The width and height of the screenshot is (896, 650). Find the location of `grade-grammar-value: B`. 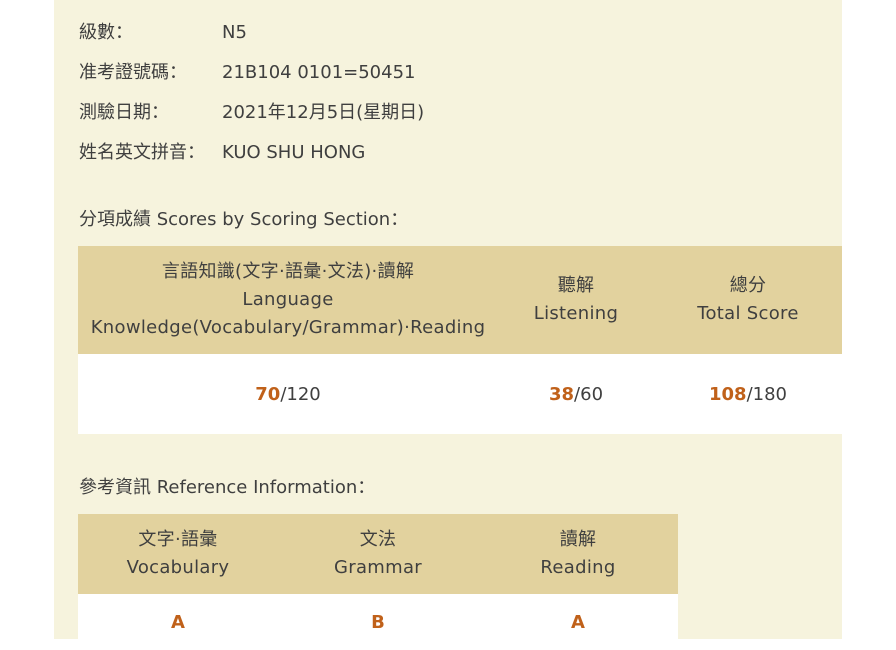

grade-grammar-value: B is located at coordinates (378, 622).